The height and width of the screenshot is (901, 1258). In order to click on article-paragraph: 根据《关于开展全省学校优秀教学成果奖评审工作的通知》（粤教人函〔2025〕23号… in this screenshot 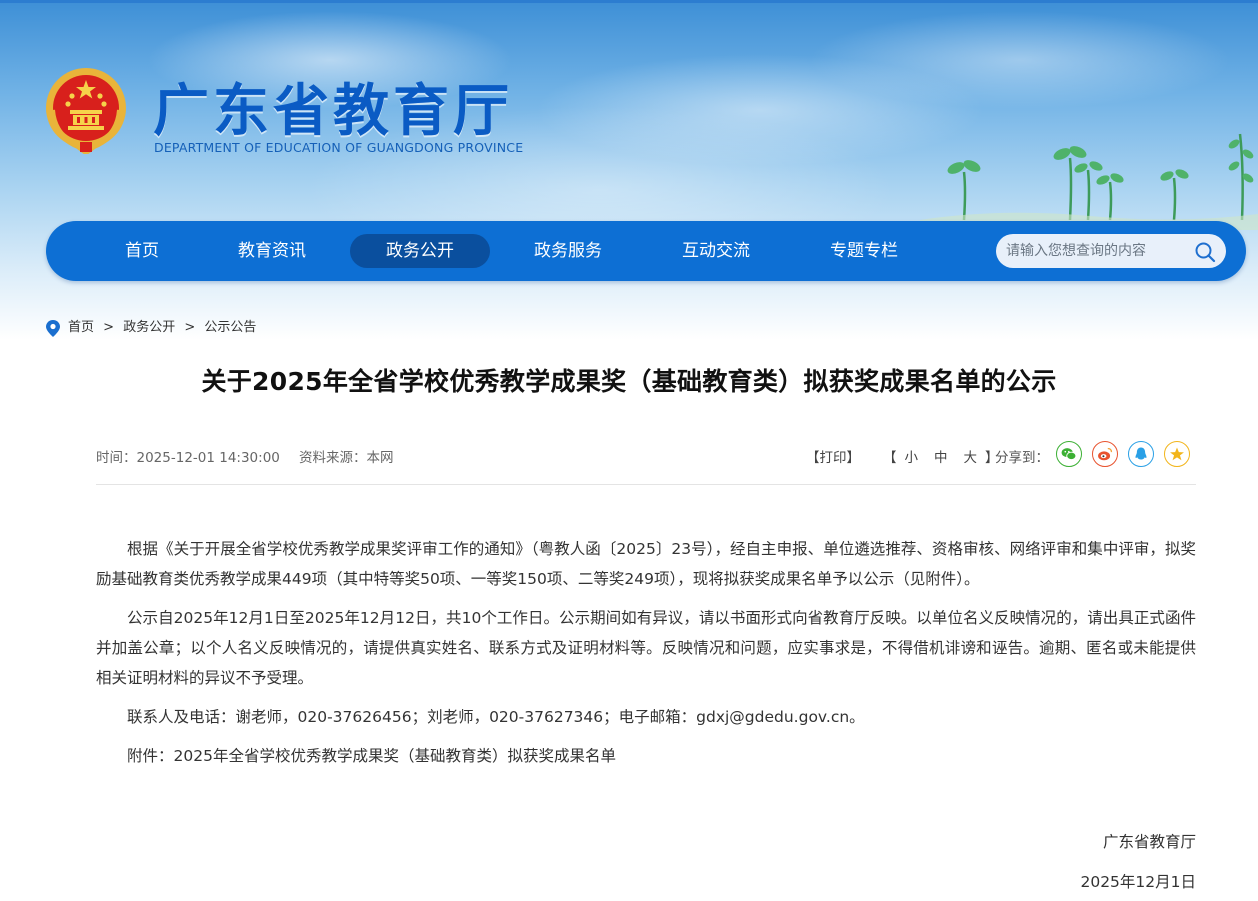, I will do `click(646, 564)`.